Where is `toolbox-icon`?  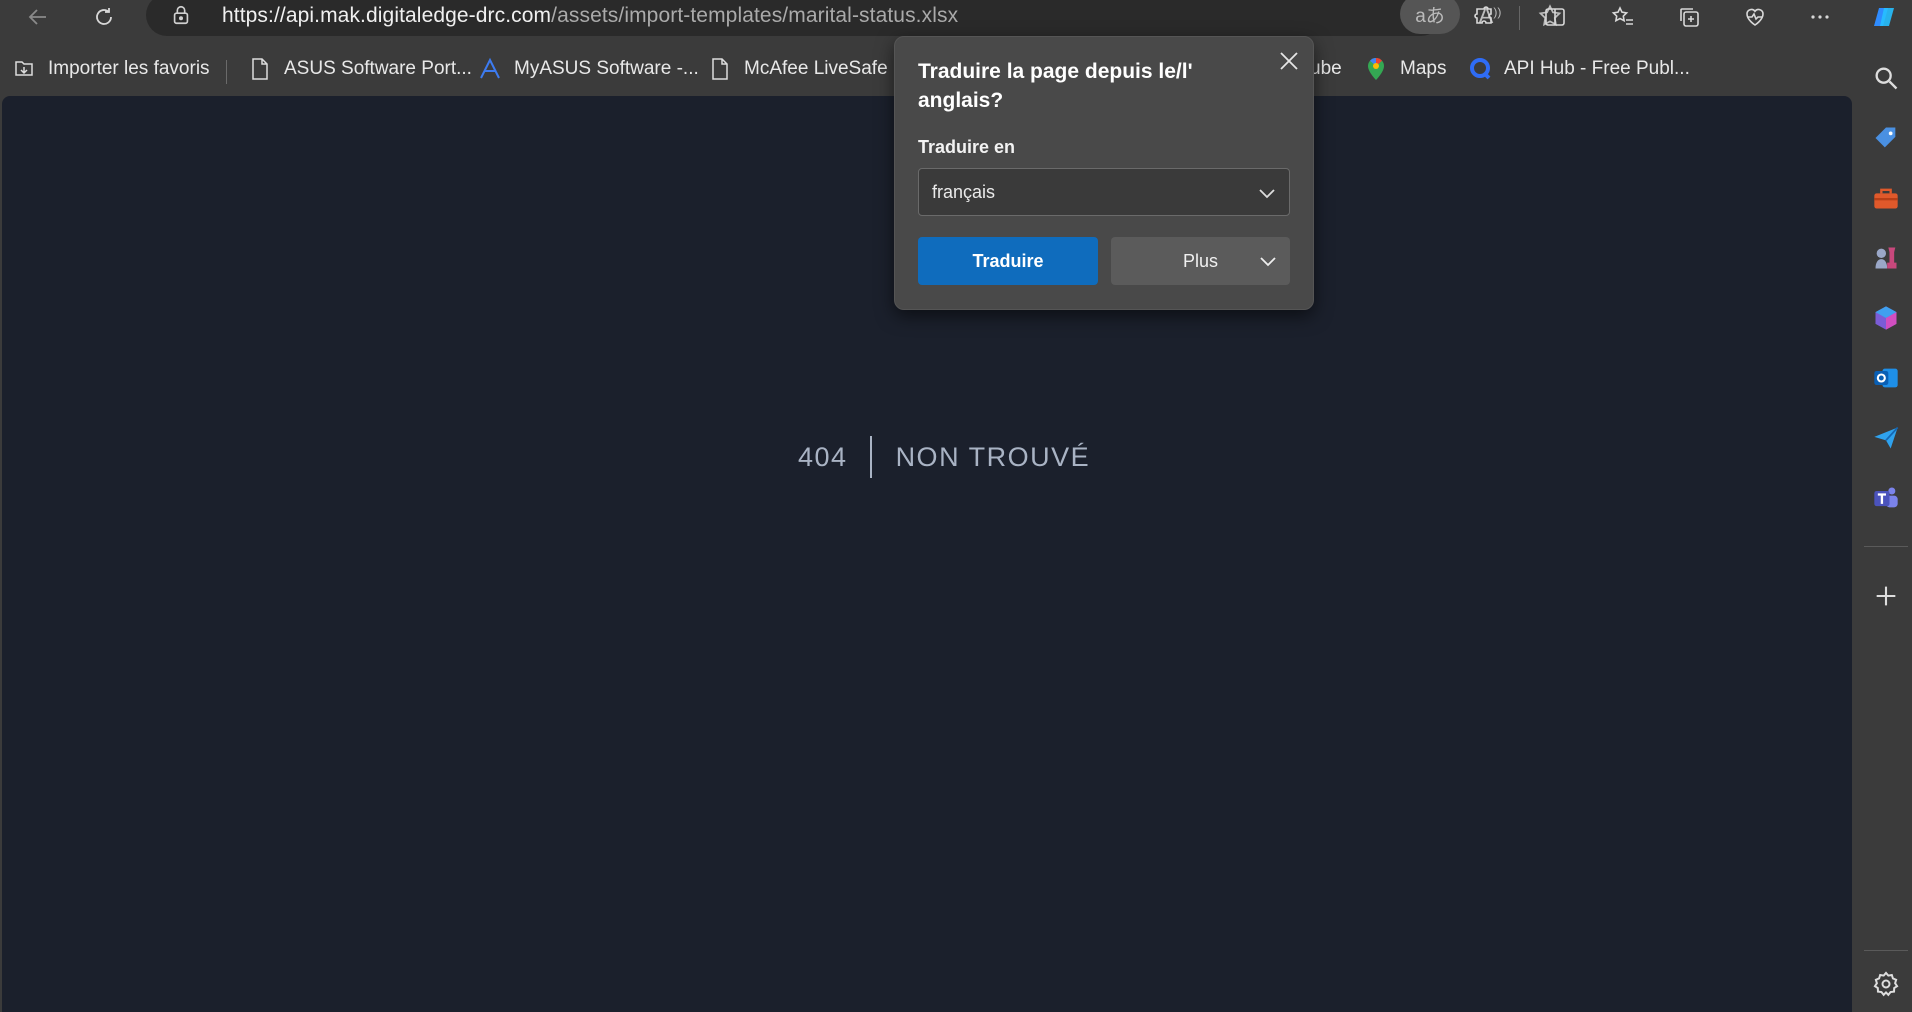
toolbox-icon is located at coordinates (1886, 198).